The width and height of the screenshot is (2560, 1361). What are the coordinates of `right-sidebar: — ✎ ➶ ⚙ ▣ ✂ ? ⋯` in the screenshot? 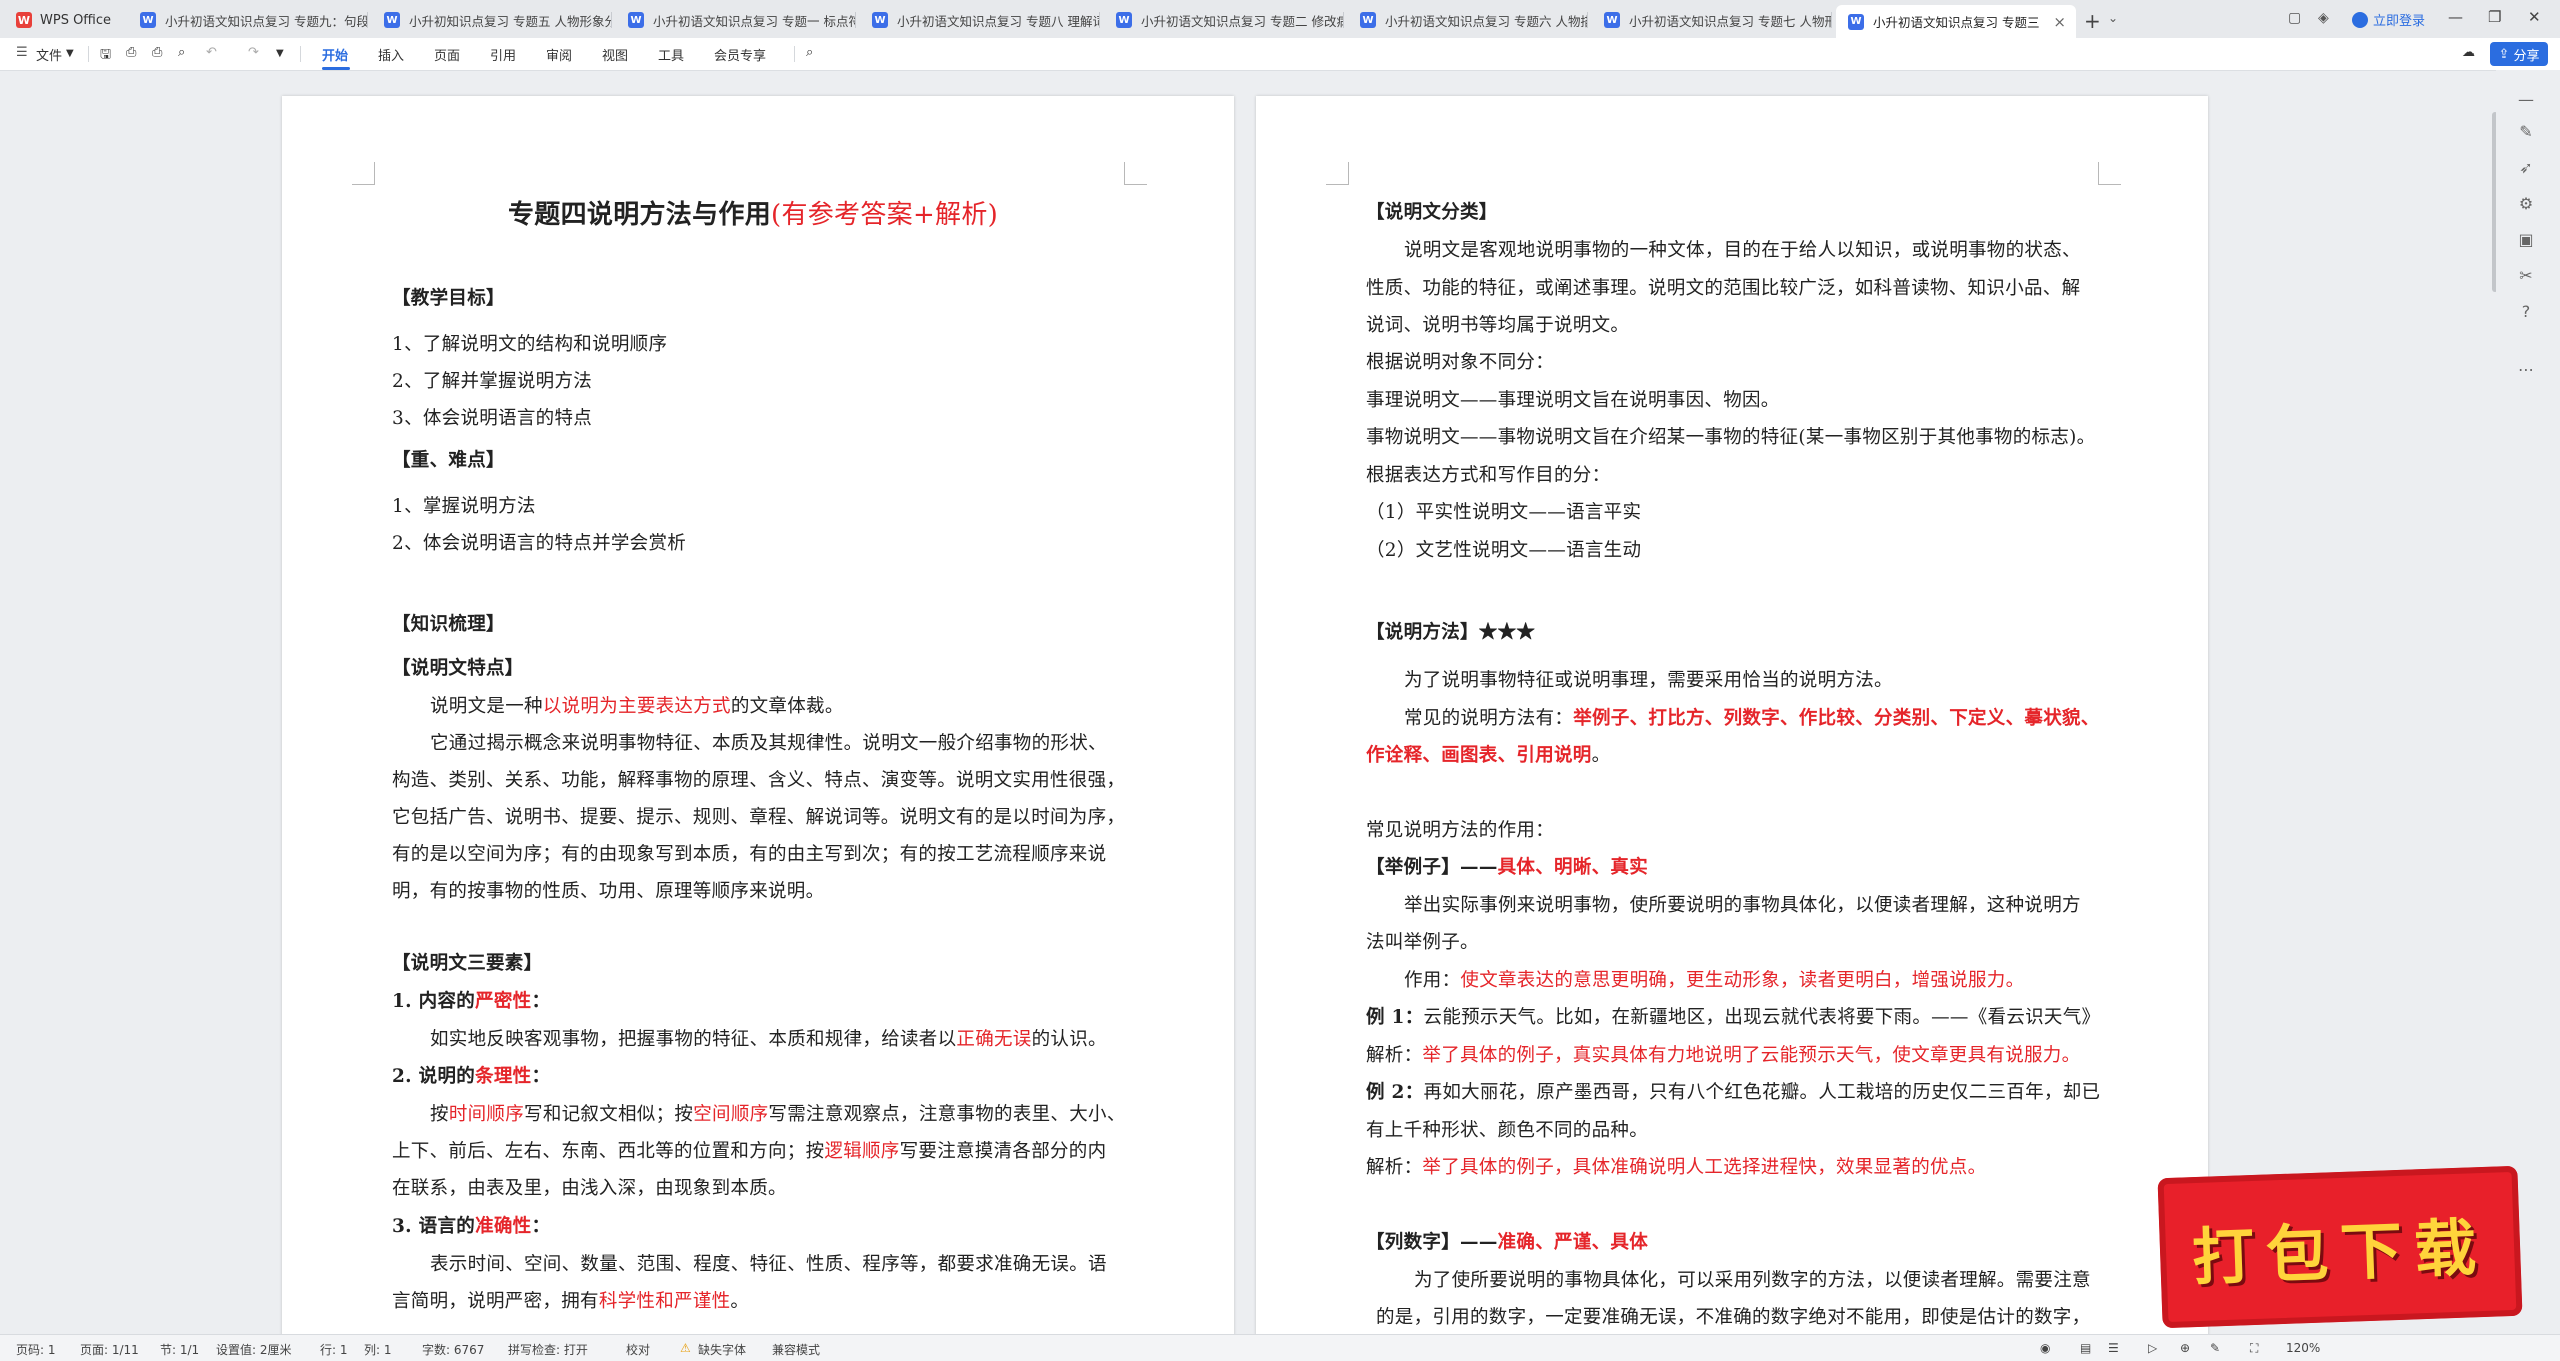 It's located at (2528, 702).